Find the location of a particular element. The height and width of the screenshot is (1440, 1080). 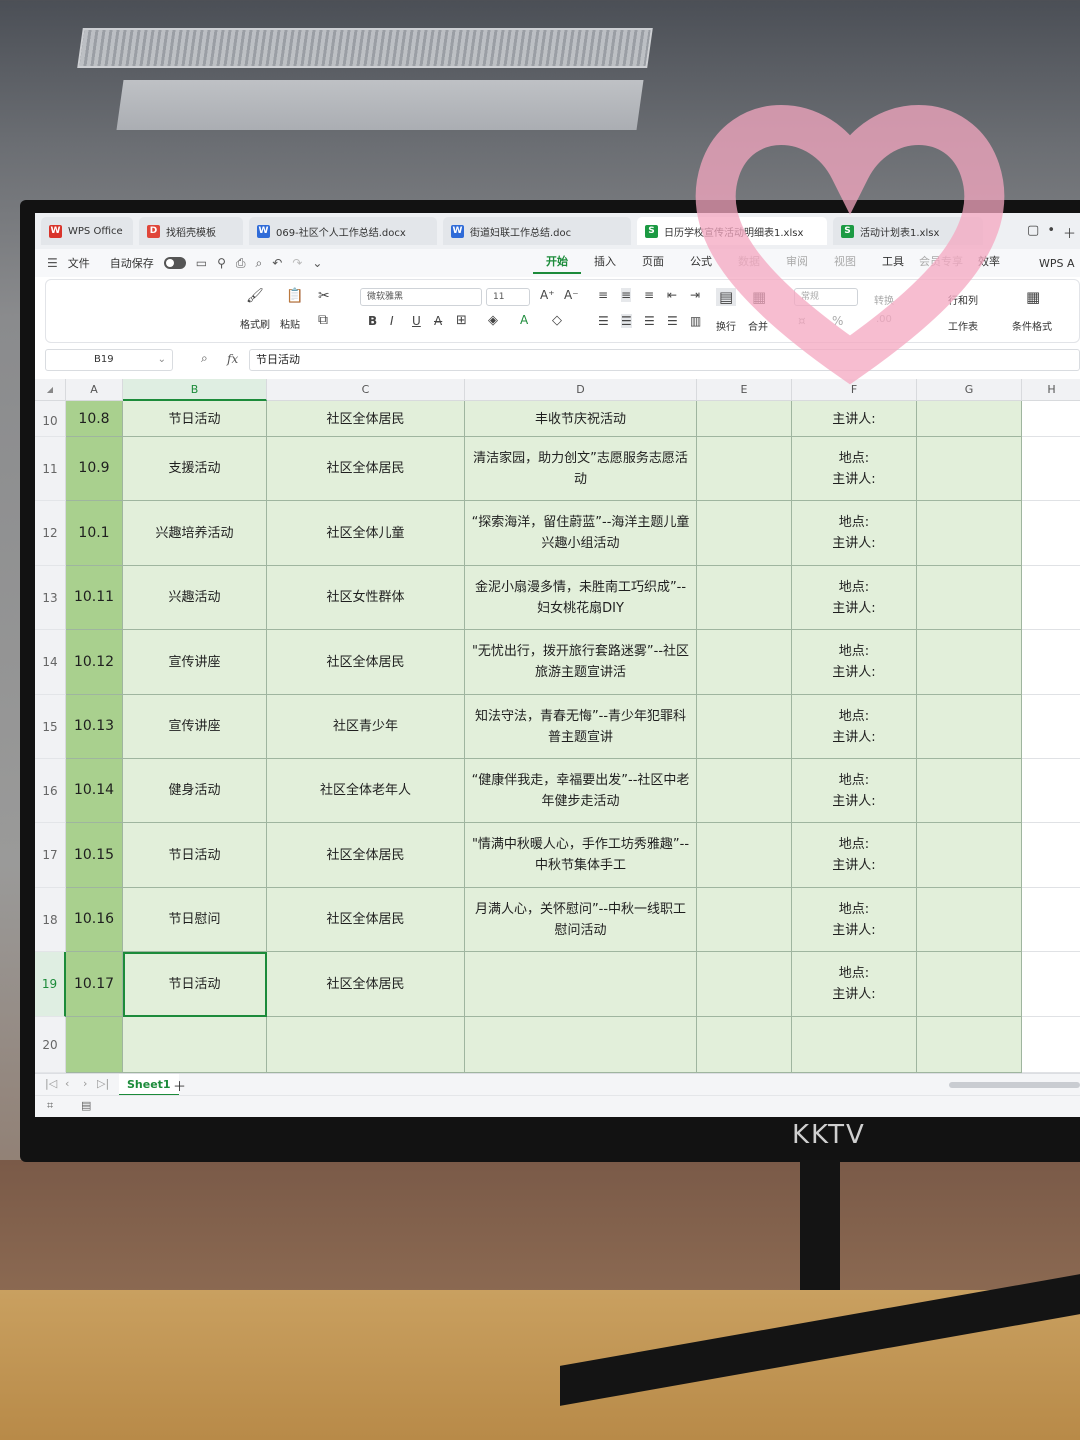

table-cell: 10.15 is located at coordinates (94, 855).